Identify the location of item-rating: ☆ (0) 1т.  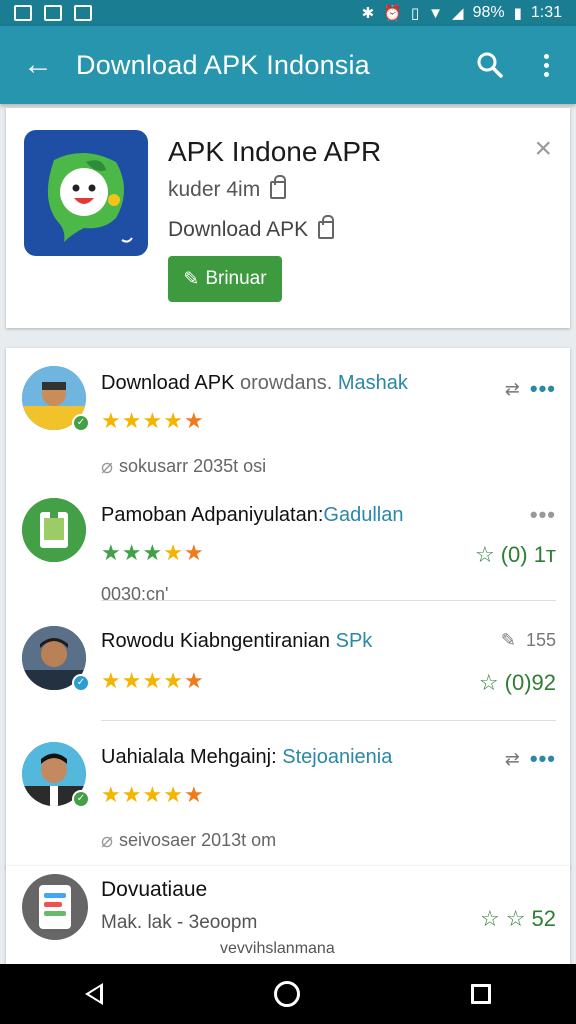
(515, 554).